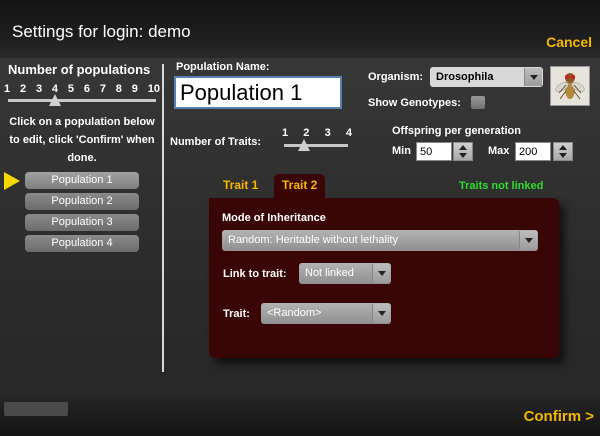 This screenshot has width=600, height=436. What do you see at coordinates (300, 29) in the screenshot?
I see `header-bar: Settings for login: demo Cancel` at bounding box center [300, 29].